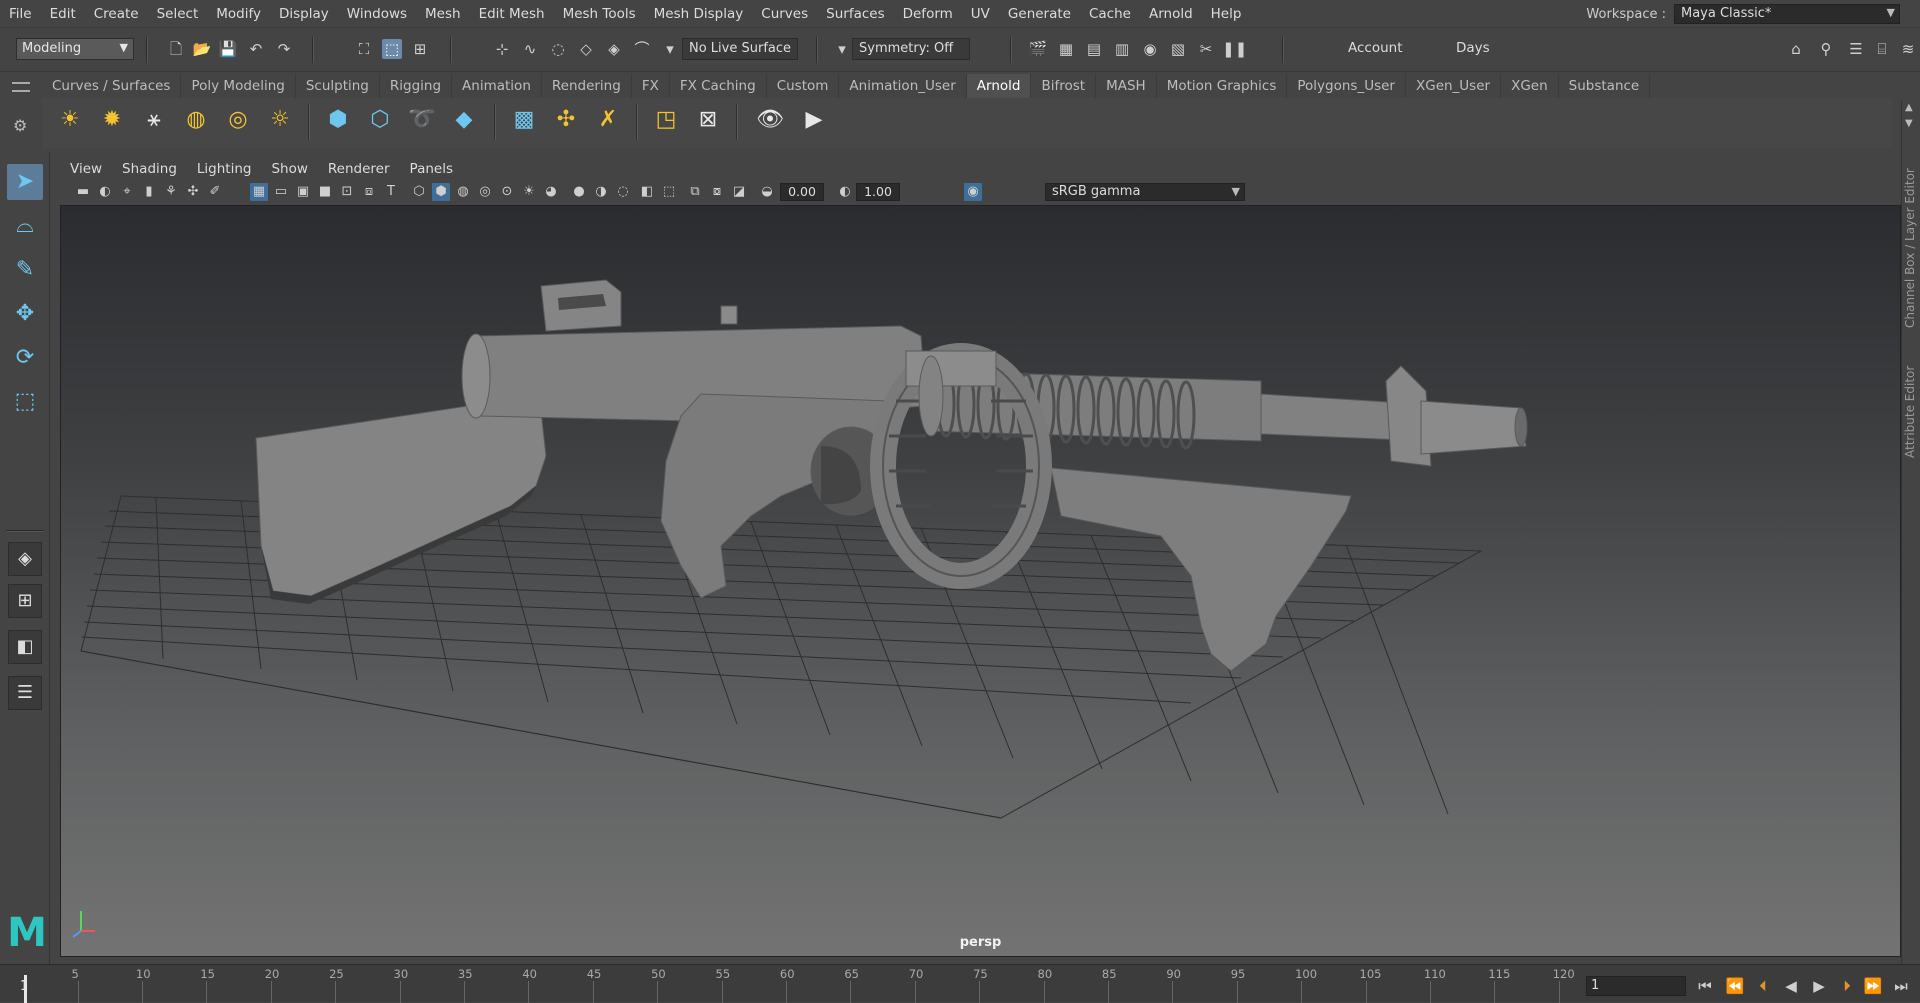 This screenshot has width=1920, height=1003. I want to click on select-by-hierarchy-icon: ⛶, so click(364, 49).